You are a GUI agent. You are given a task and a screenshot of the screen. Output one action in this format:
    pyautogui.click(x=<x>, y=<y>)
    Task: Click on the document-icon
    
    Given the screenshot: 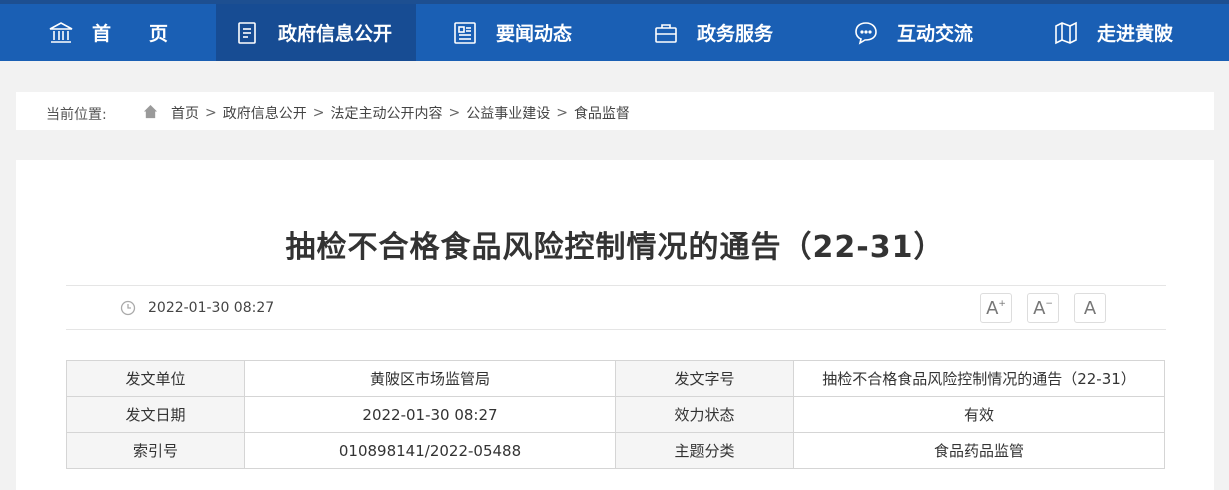 What is the action you would take?
    pyautogui.click(x=247, y=32)
    